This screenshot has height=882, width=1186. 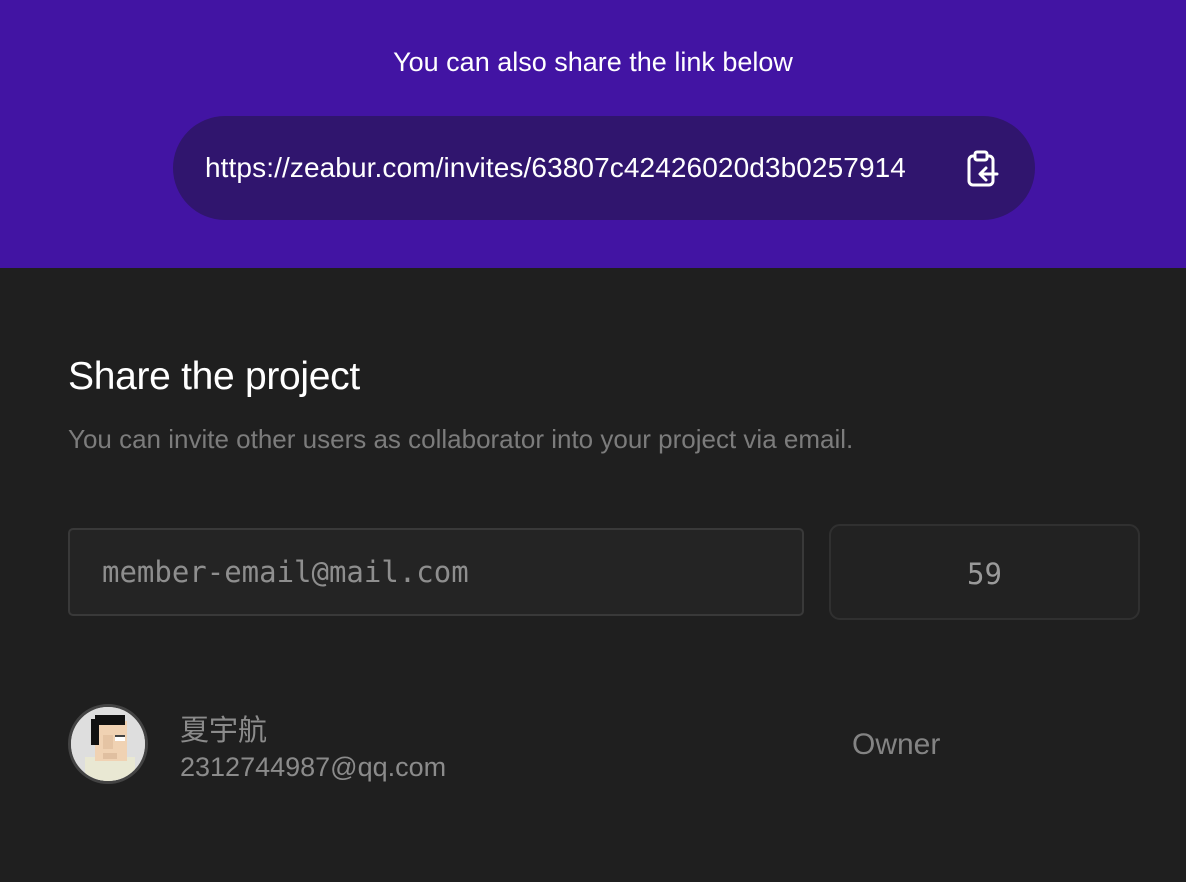 I want to click on share-link-caption: You can also share the link below, so click(x=593, y=62).